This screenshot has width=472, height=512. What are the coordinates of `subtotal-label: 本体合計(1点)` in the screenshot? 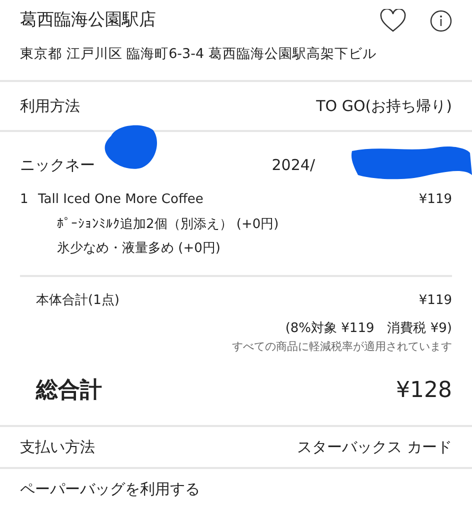 It's located at (78, 301).